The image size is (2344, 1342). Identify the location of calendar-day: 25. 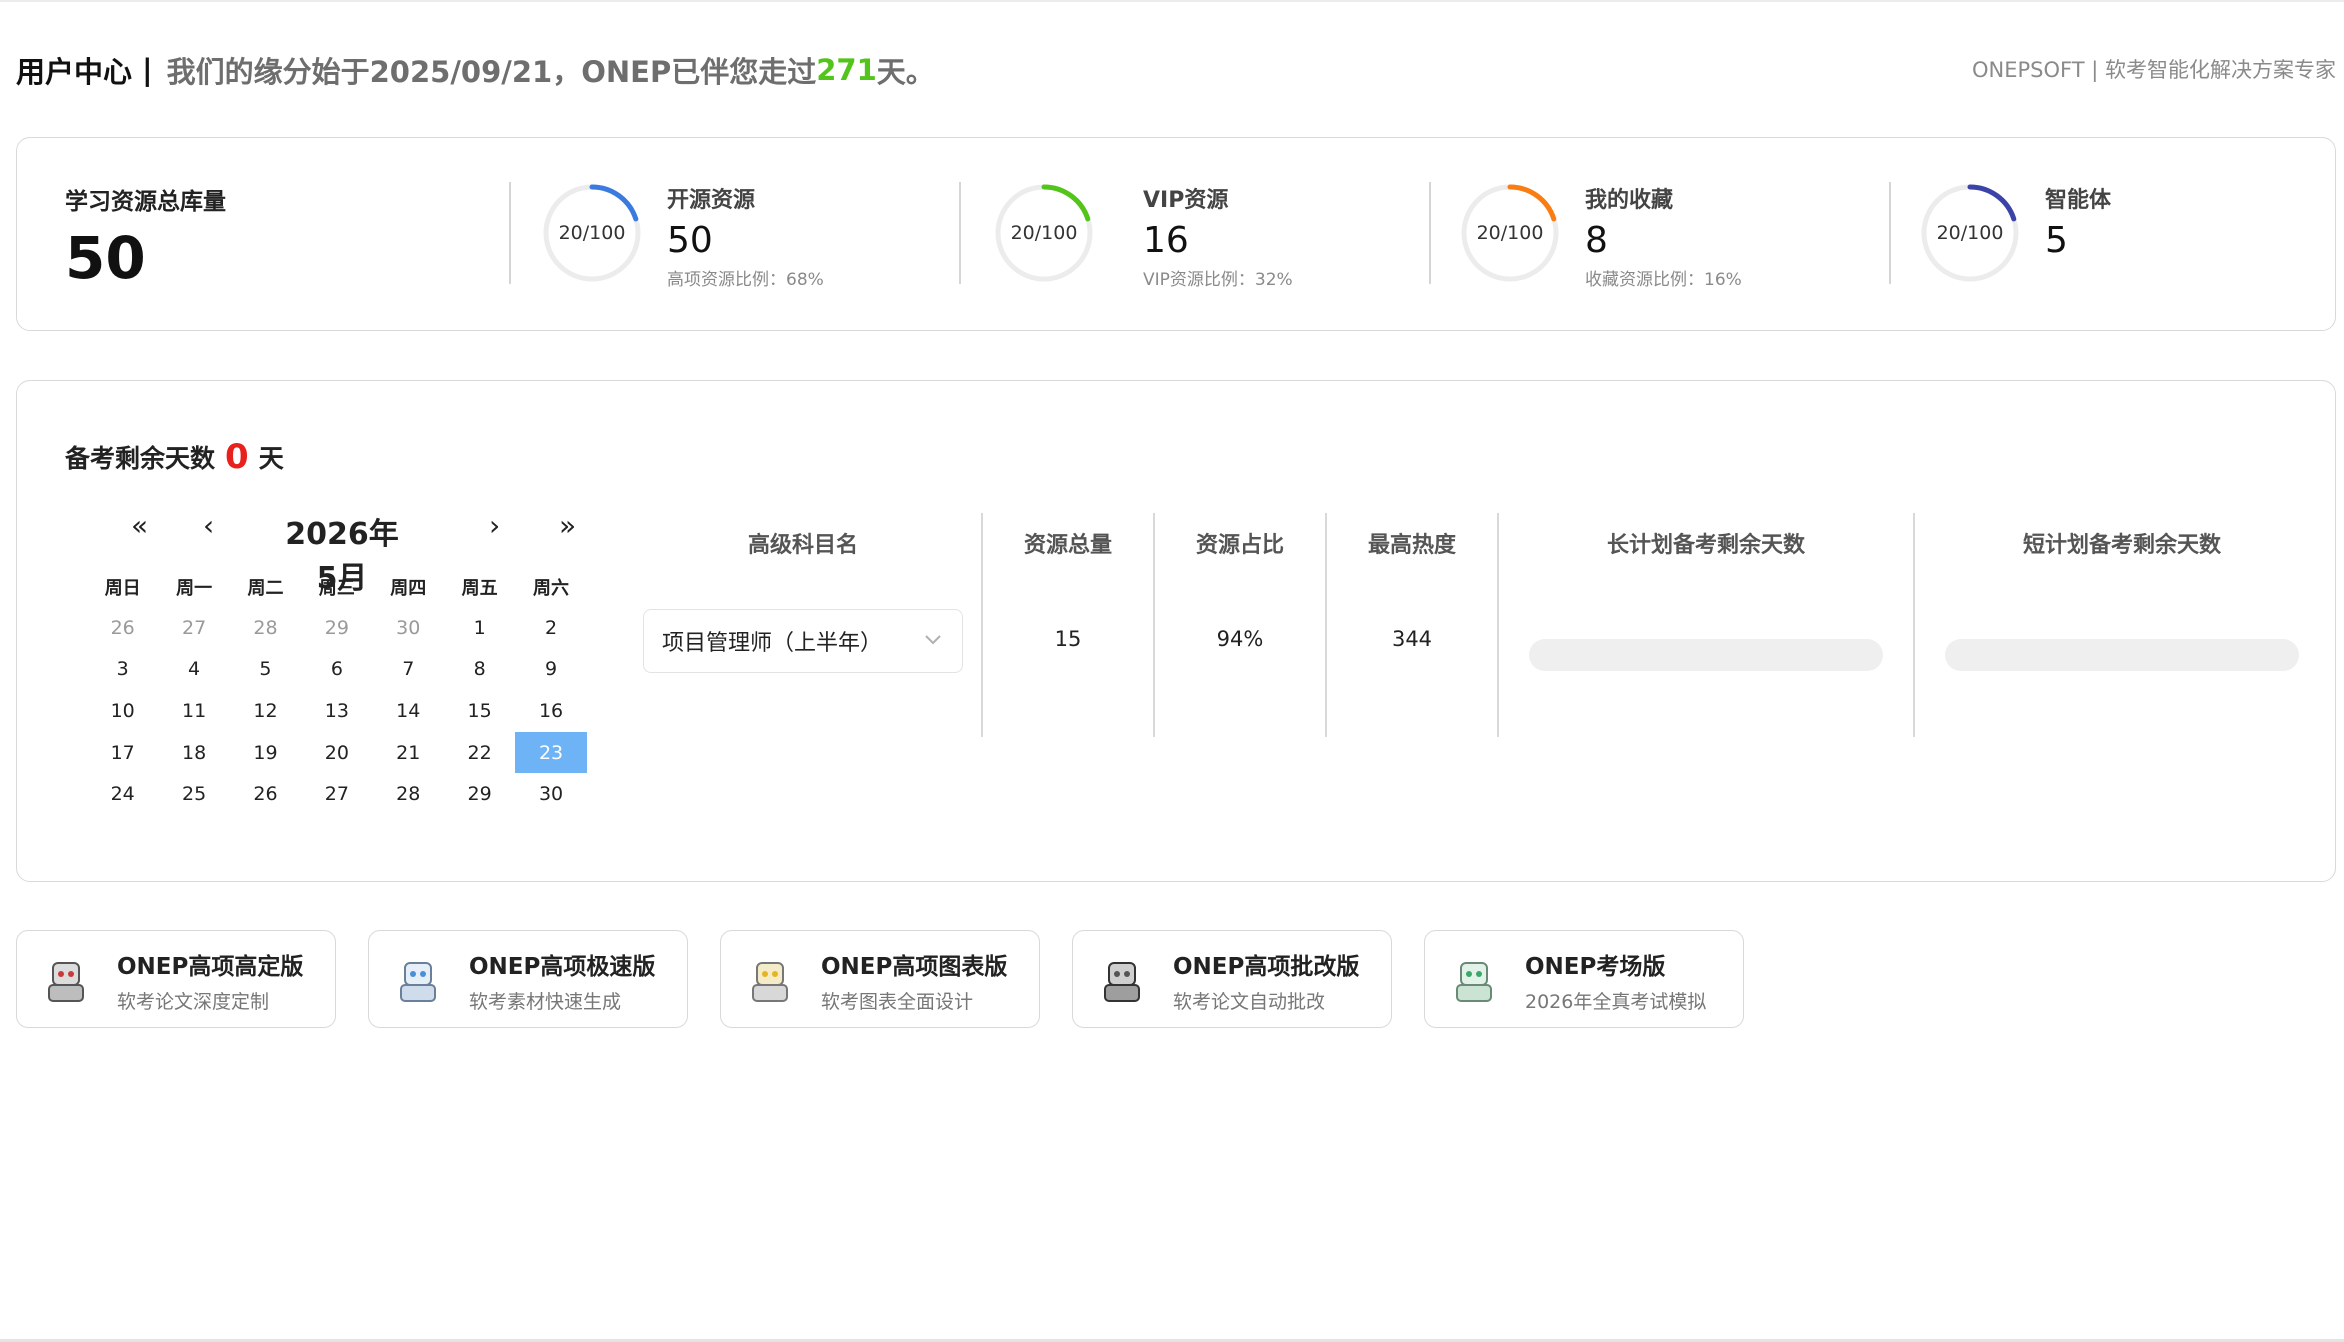
(193, 794).